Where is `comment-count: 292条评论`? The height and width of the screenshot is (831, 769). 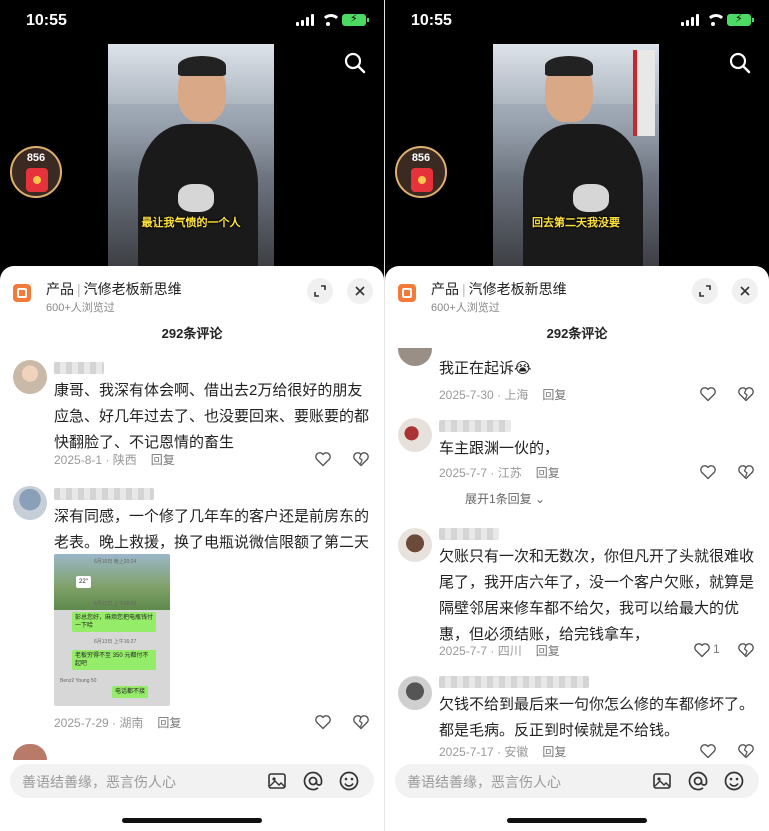
comment-count: 292条评论 is located at coordinates (192, 333).